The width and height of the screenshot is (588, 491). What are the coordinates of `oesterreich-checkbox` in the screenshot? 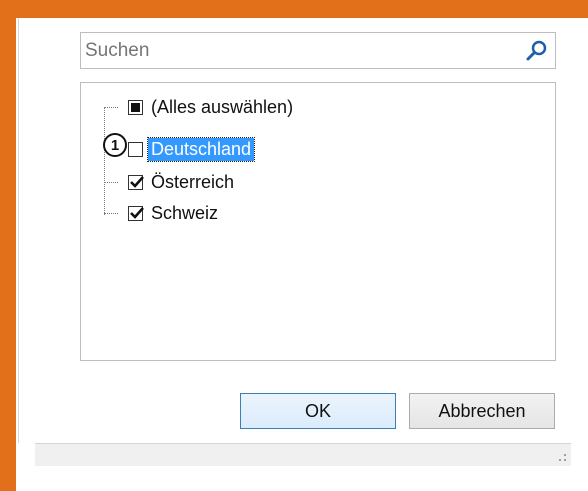 It's located at (136, 182).